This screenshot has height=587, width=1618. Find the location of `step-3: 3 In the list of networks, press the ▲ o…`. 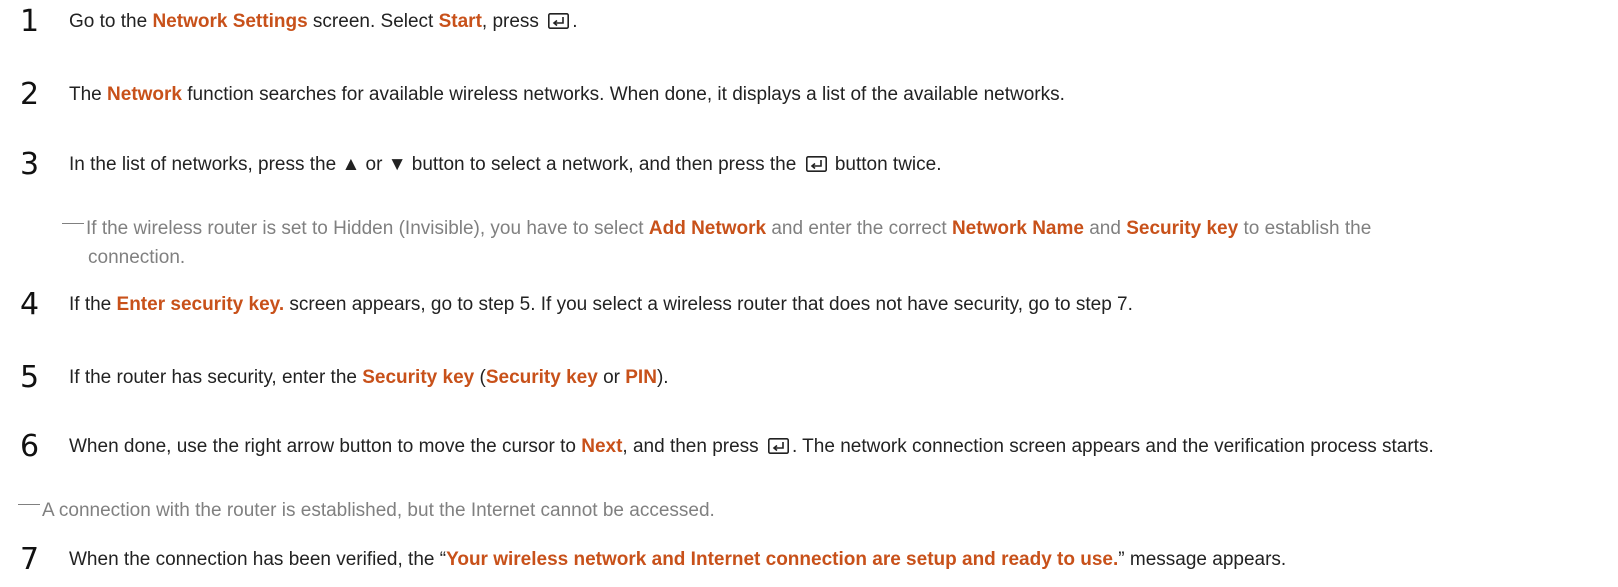

step-3: 3 In the list of networks, press the ▲ o… is located at coordinates (809, 165).